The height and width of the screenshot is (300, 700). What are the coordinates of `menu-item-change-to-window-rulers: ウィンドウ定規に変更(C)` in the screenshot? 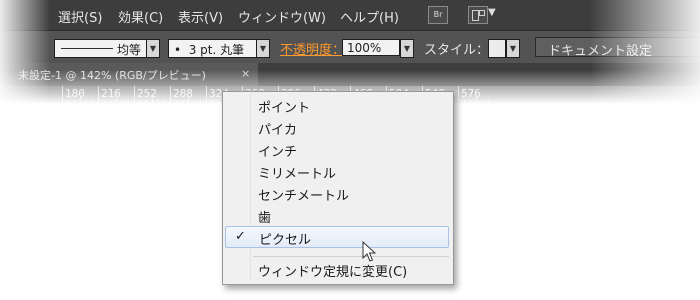 It's located at (338, 269).